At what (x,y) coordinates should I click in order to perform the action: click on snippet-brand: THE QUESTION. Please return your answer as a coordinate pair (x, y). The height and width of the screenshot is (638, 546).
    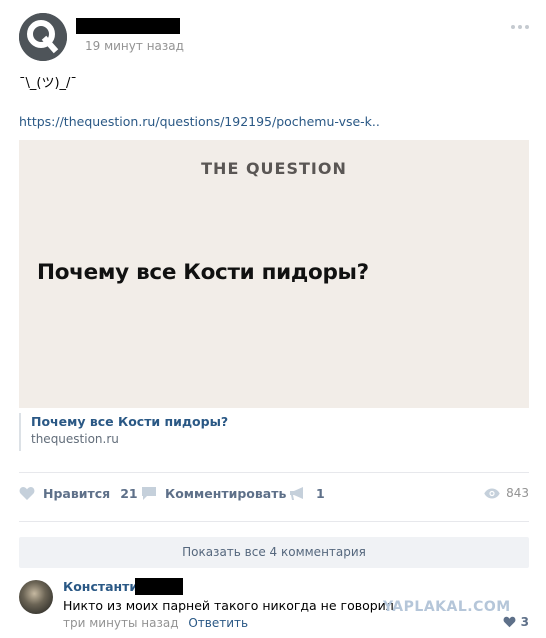
    Looking at the image, I should click on (274, 168).